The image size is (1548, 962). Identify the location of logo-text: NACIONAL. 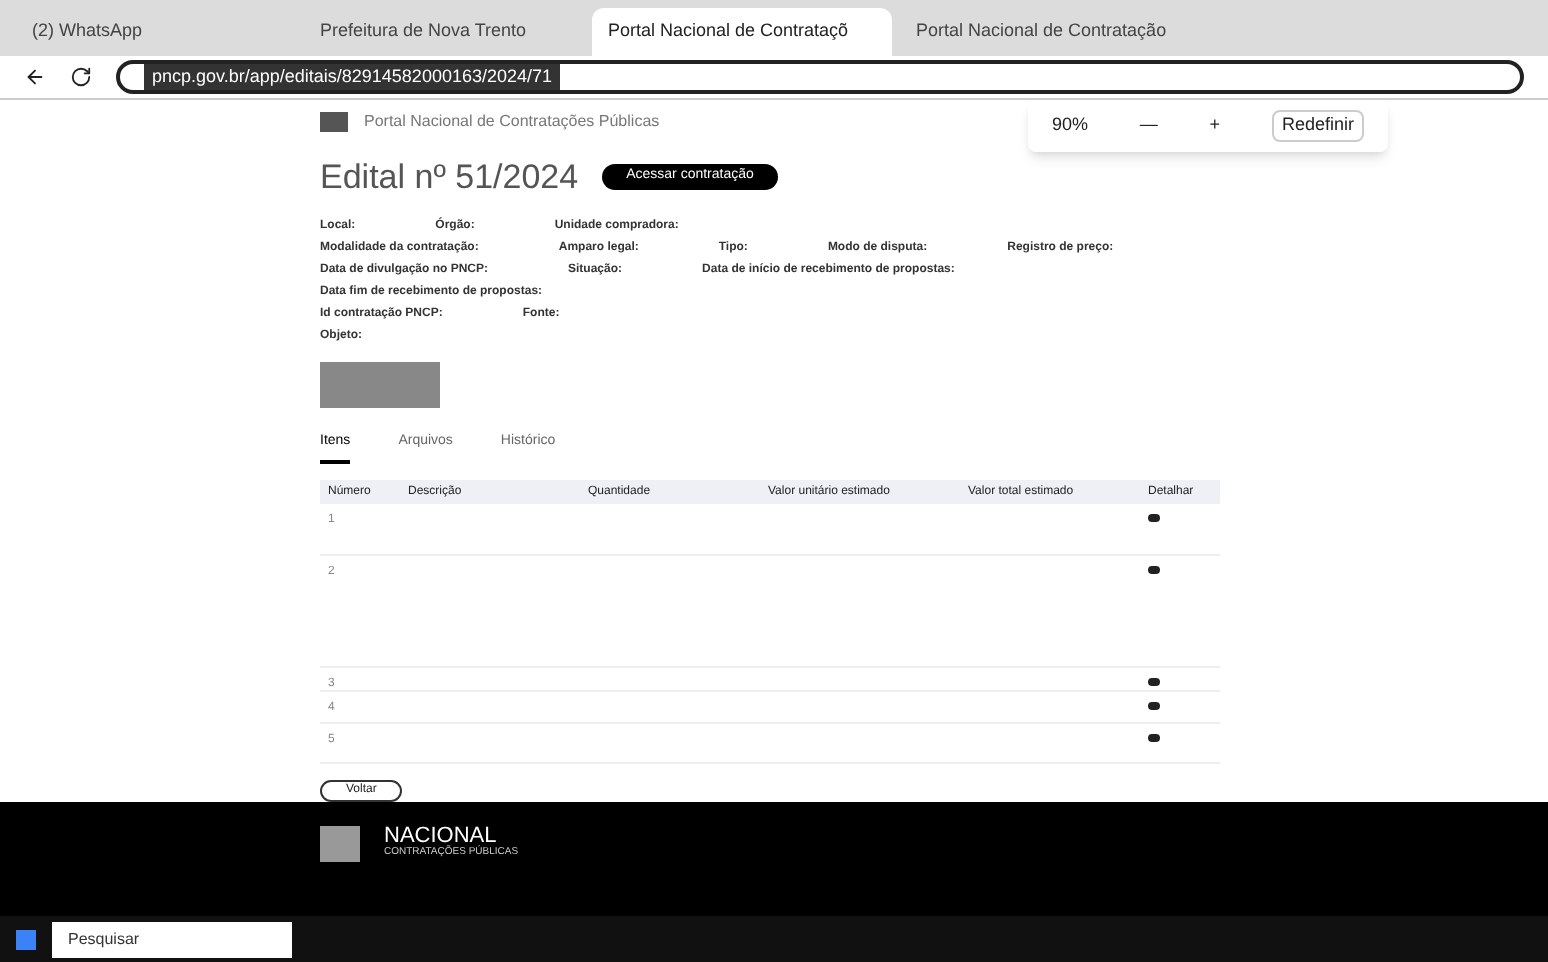
(440, 837).